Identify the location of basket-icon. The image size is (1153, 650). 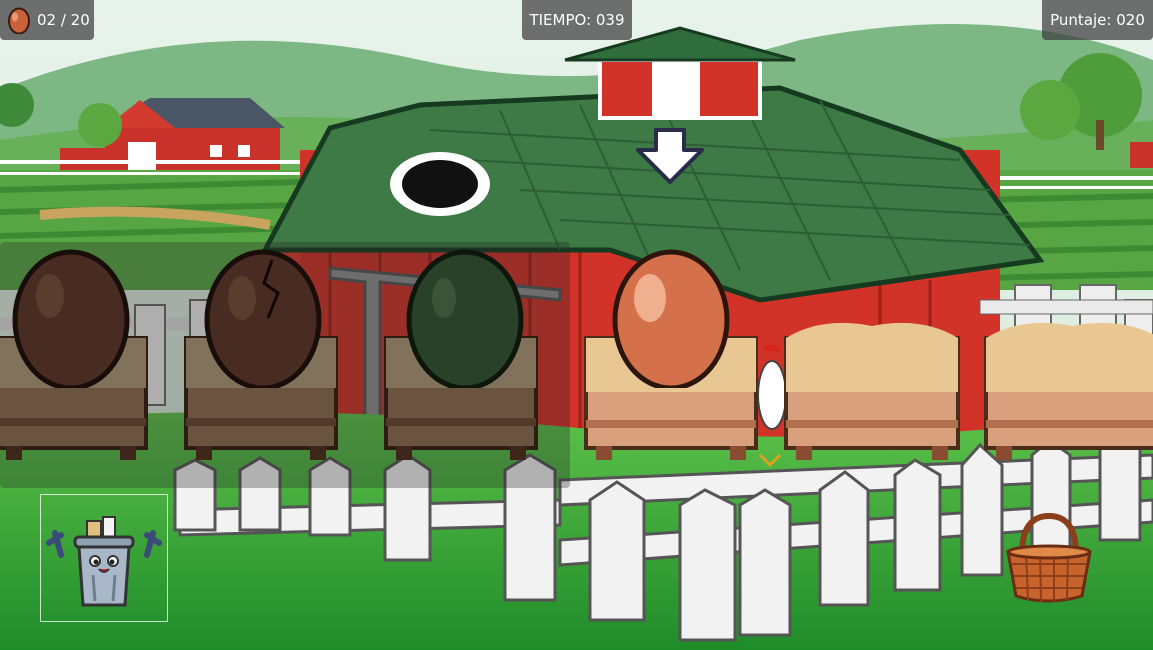
(1049, 557).